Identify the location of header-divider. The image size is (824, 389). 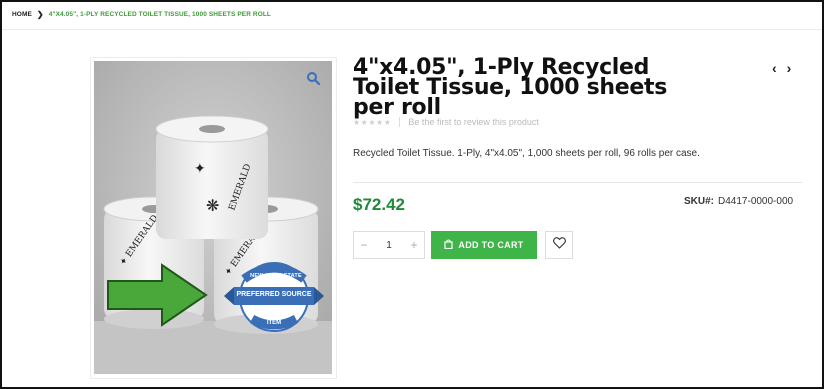
(412, 29).